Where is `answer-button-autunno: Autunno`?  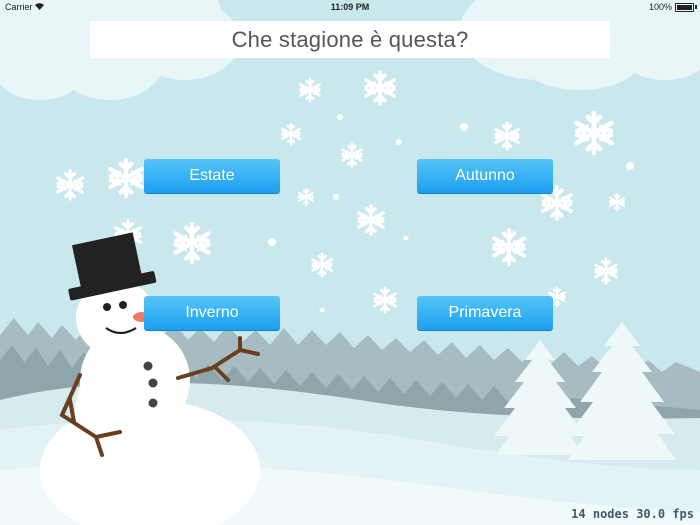
answer-button-autunno: Autunno is located at coordinates (485, 176).